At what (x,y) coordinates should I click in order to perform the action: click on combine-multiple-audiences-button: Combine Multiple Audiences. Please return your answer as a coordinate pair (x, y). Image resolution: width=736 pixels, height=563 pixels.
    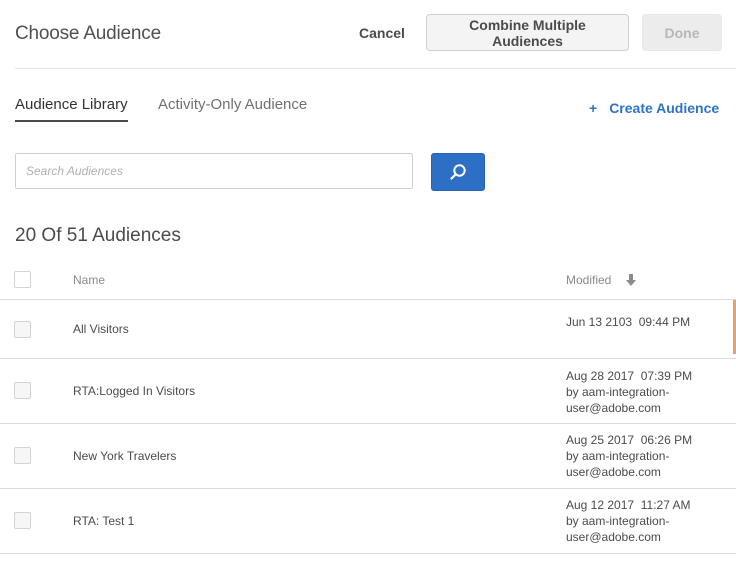
    Looking at the image, I should click on (527, 32).